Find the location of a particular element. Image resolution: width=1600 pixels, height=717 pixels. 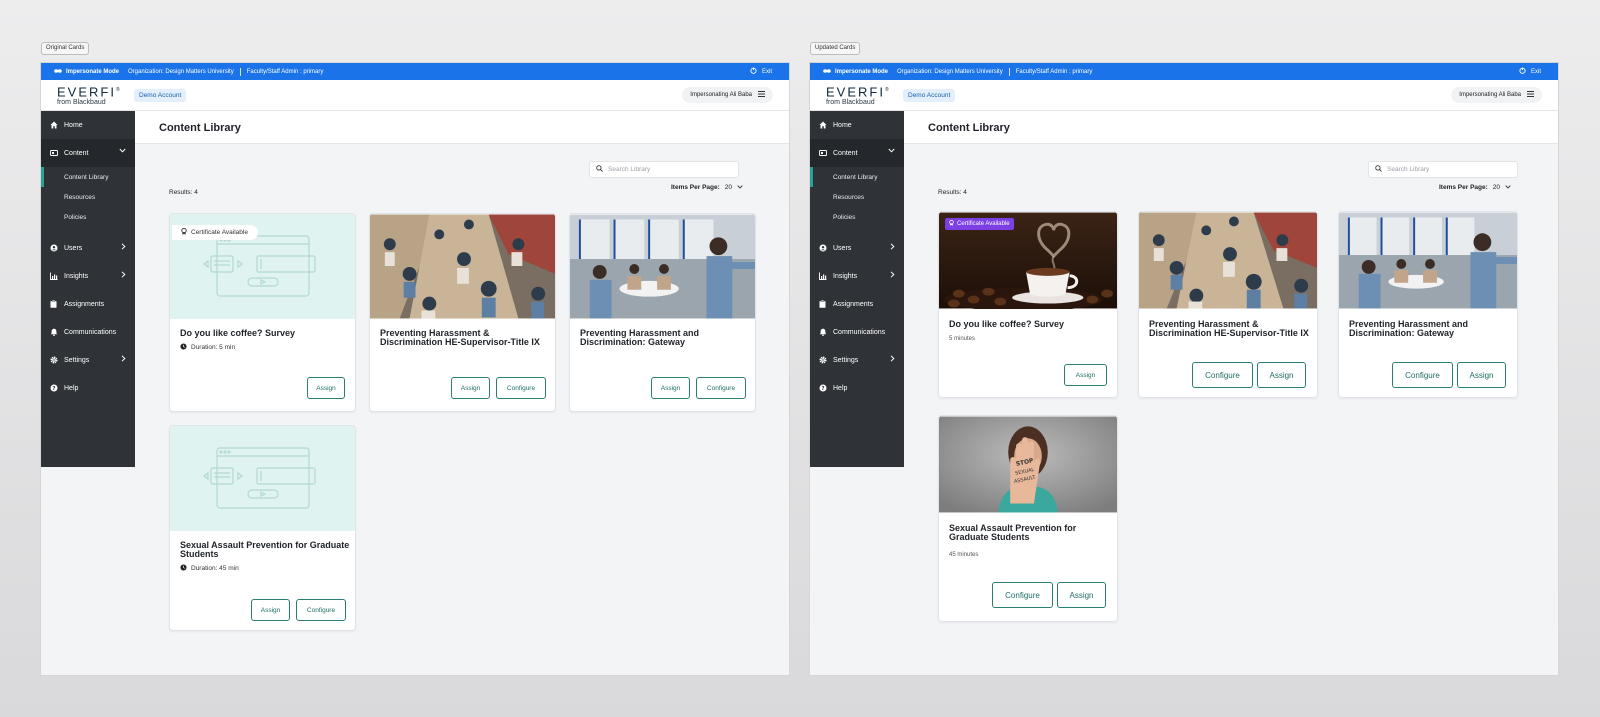

card-image-crowd-stairs is located at coordinates (462, 266).